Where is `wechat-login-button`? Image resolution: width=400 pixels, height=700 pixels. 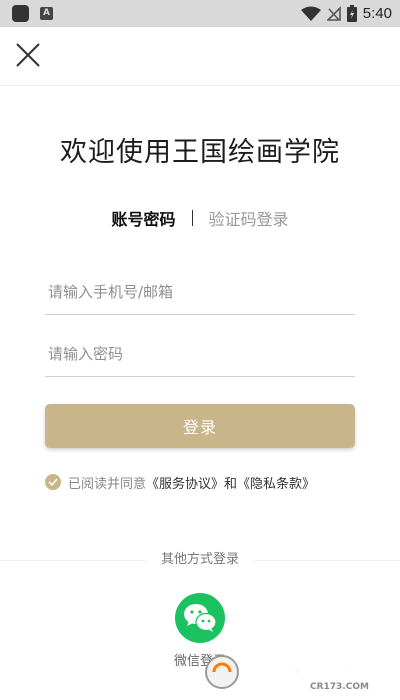 wechat-login-button is located at coordinates (200, 618).